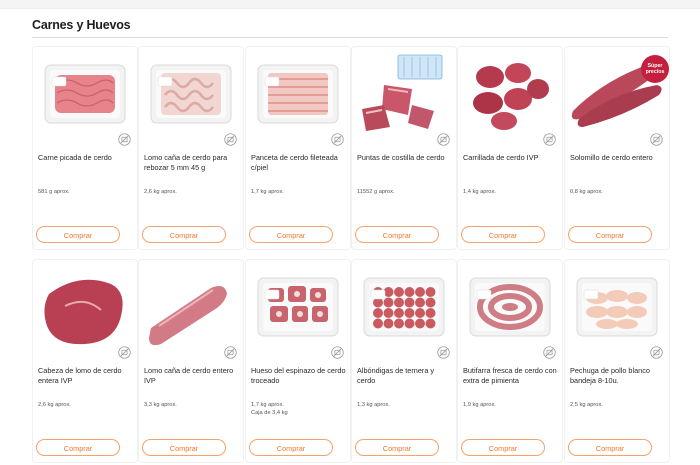 The image size is (700, 465). Describe the element at coordinates (54, 192) in the screenshot. I see `product-weight-line: 581 g aprox.` at that location.